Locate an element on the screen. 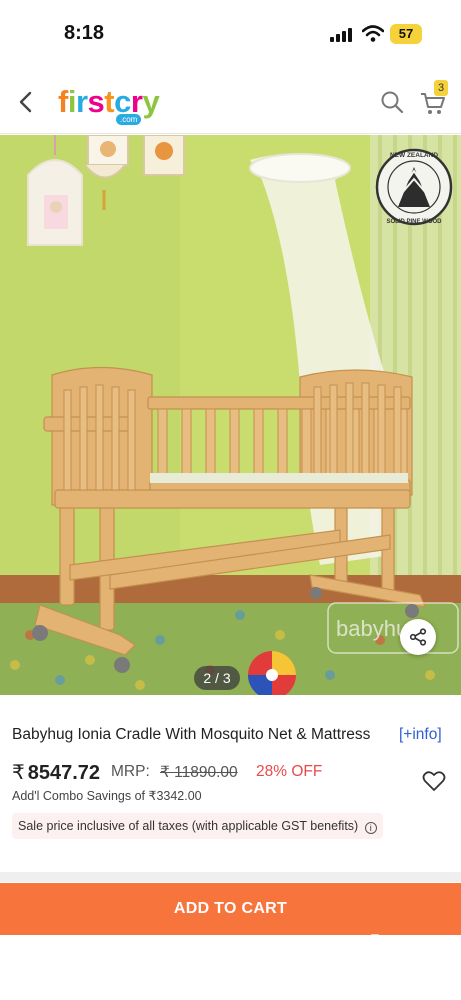 The width and height of the screenshot is (461, 1000). combo-savings: Add'l Combo Savings of ₹3342.00 is located at coordinates (107, 796).